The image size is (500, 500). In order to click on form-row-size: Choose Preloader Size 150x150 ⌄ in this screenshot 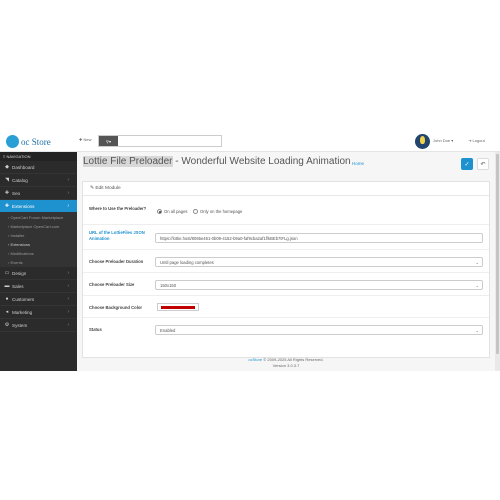, I will do `click(286, 285)`.